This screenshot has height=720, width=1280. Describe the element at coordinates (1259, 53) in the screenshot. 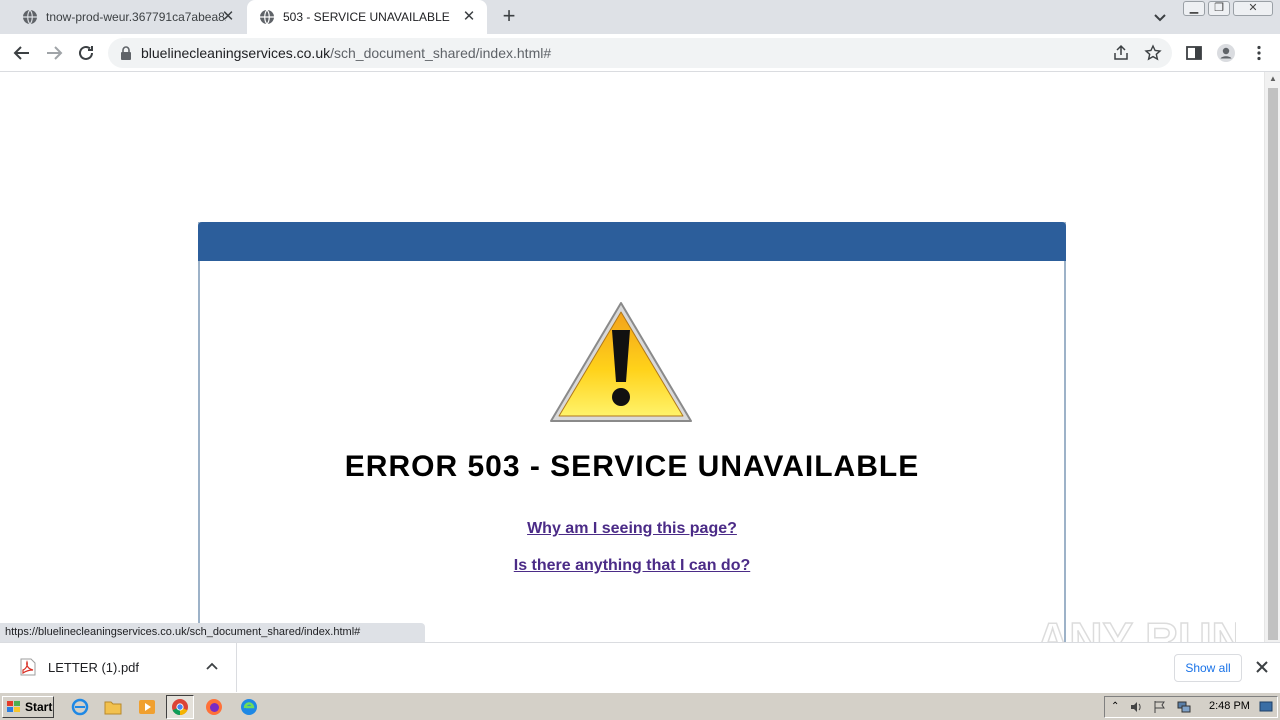

I see `menu-icon` at that location.